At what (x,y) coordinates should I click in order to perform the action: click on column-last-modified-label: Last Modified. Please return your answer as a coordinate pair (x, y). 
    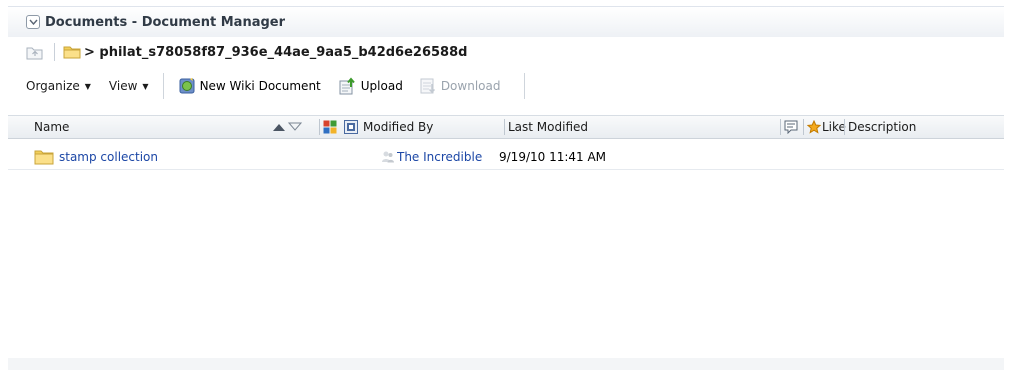
    Looking at the image, I should click on (548, 127).